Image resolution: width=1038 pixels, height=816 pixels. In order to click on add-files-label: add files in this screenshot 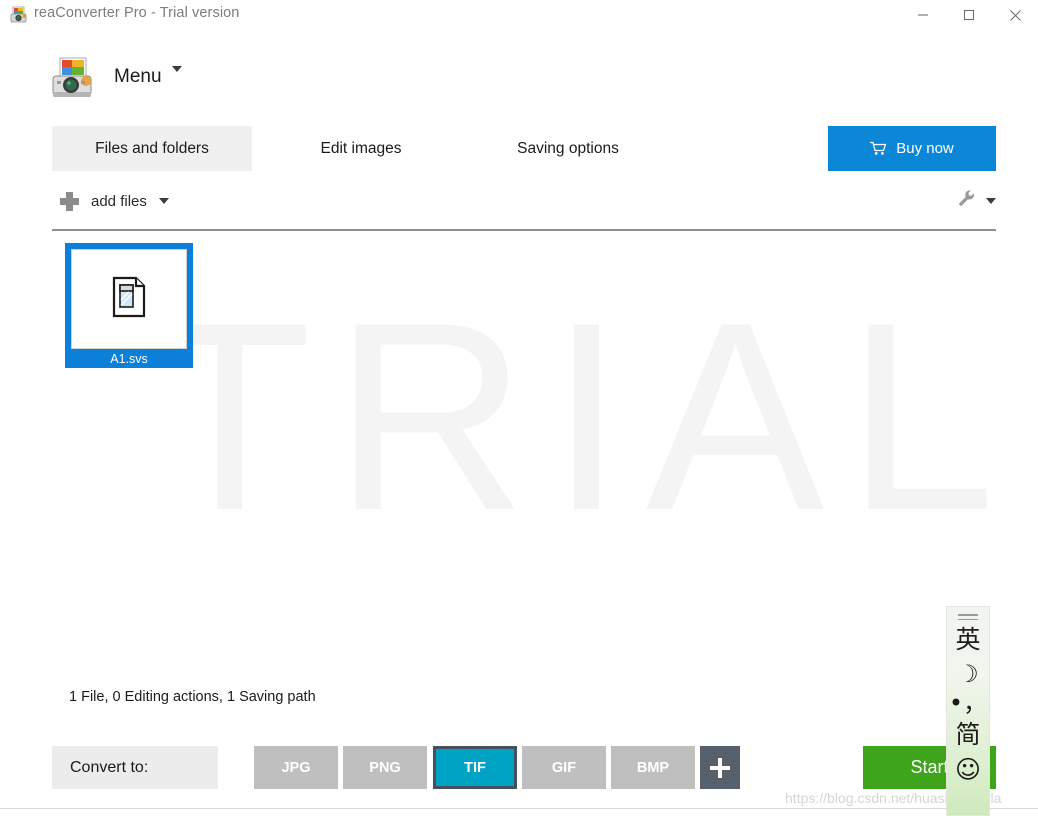, I will do `click(119, 201)`.